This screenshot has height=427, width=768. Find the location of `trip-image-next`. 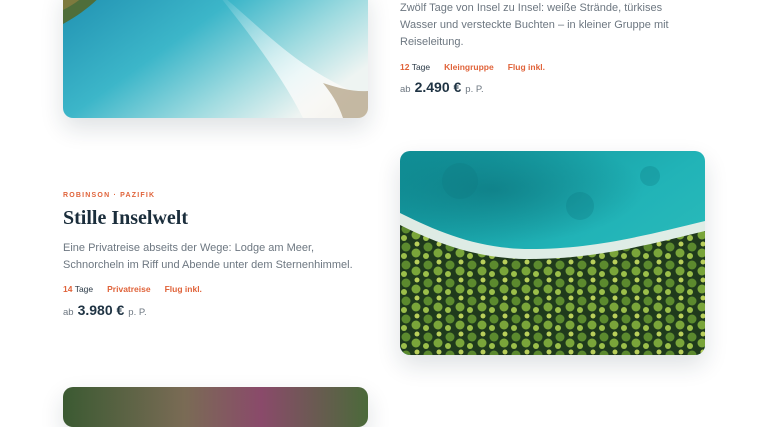

trip-image-next is located at coordinates (215, 407).